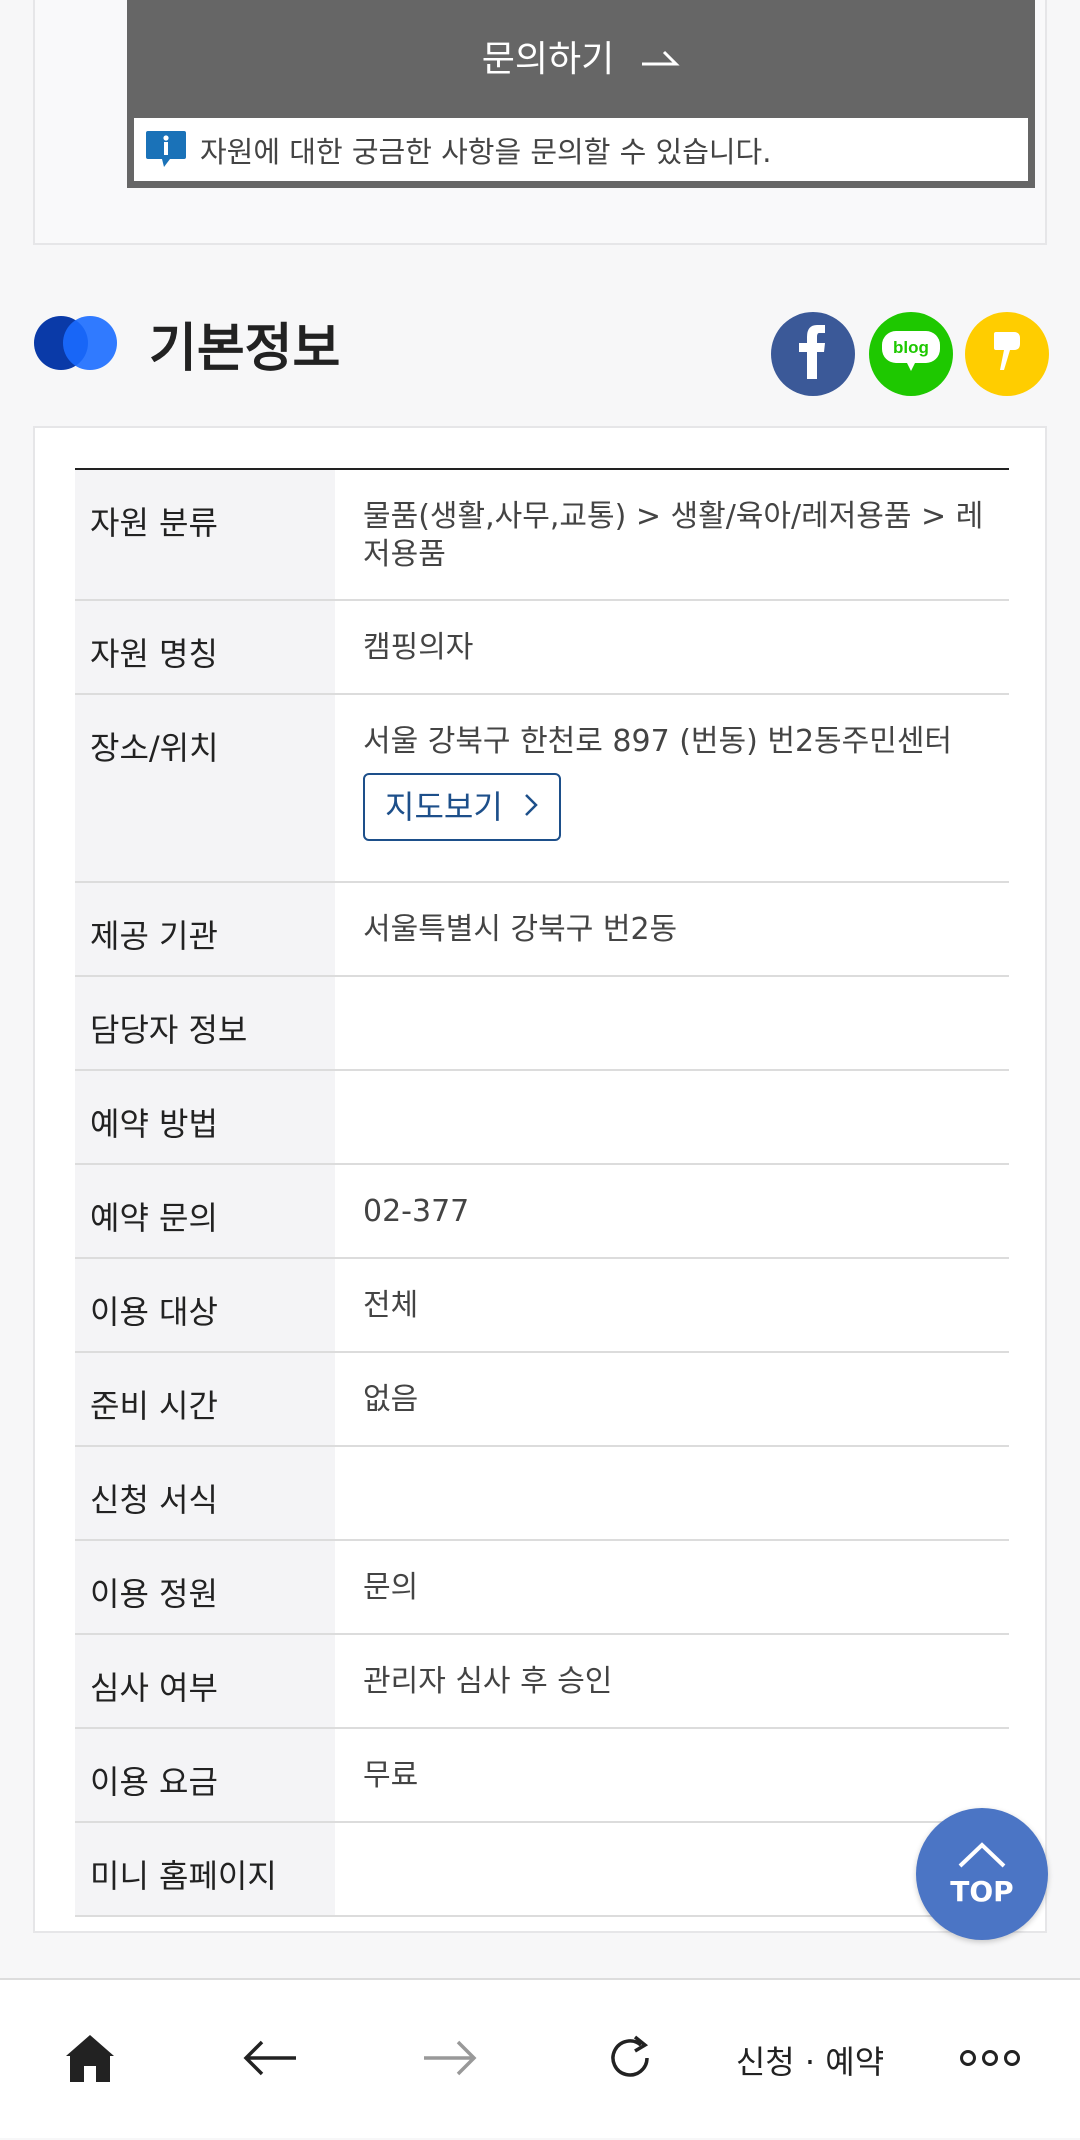 The image size is (1080, 2140). I want to click on table-row: 신청 서식, so click(542, 1494).